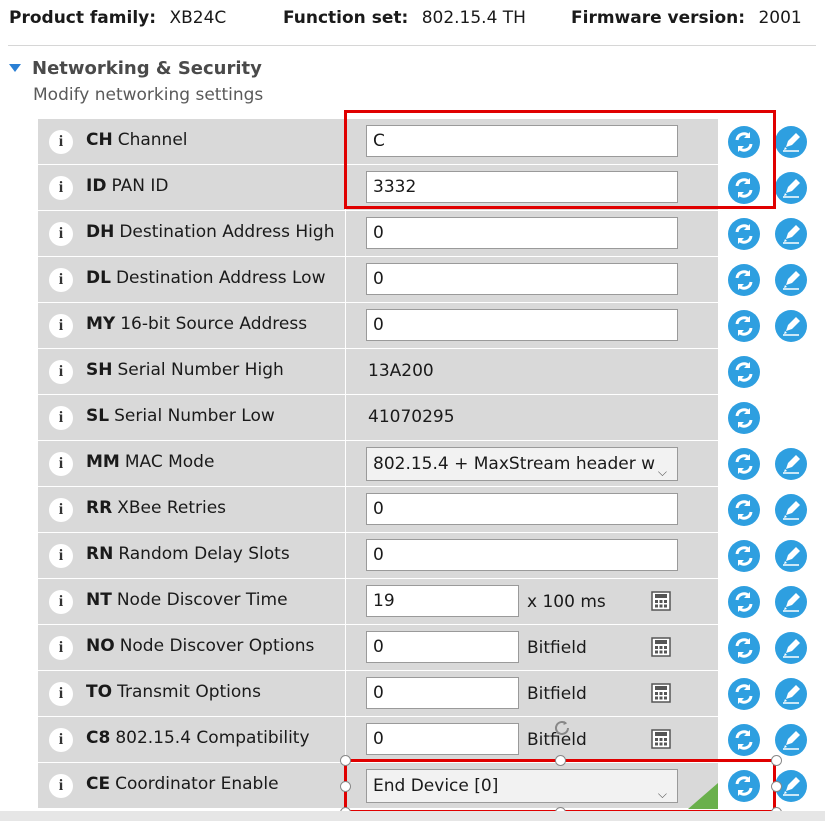  Describe the element at coordinates (662, 472) in the screenshot. I see `chevron-down-icon: ⌵` at that location.